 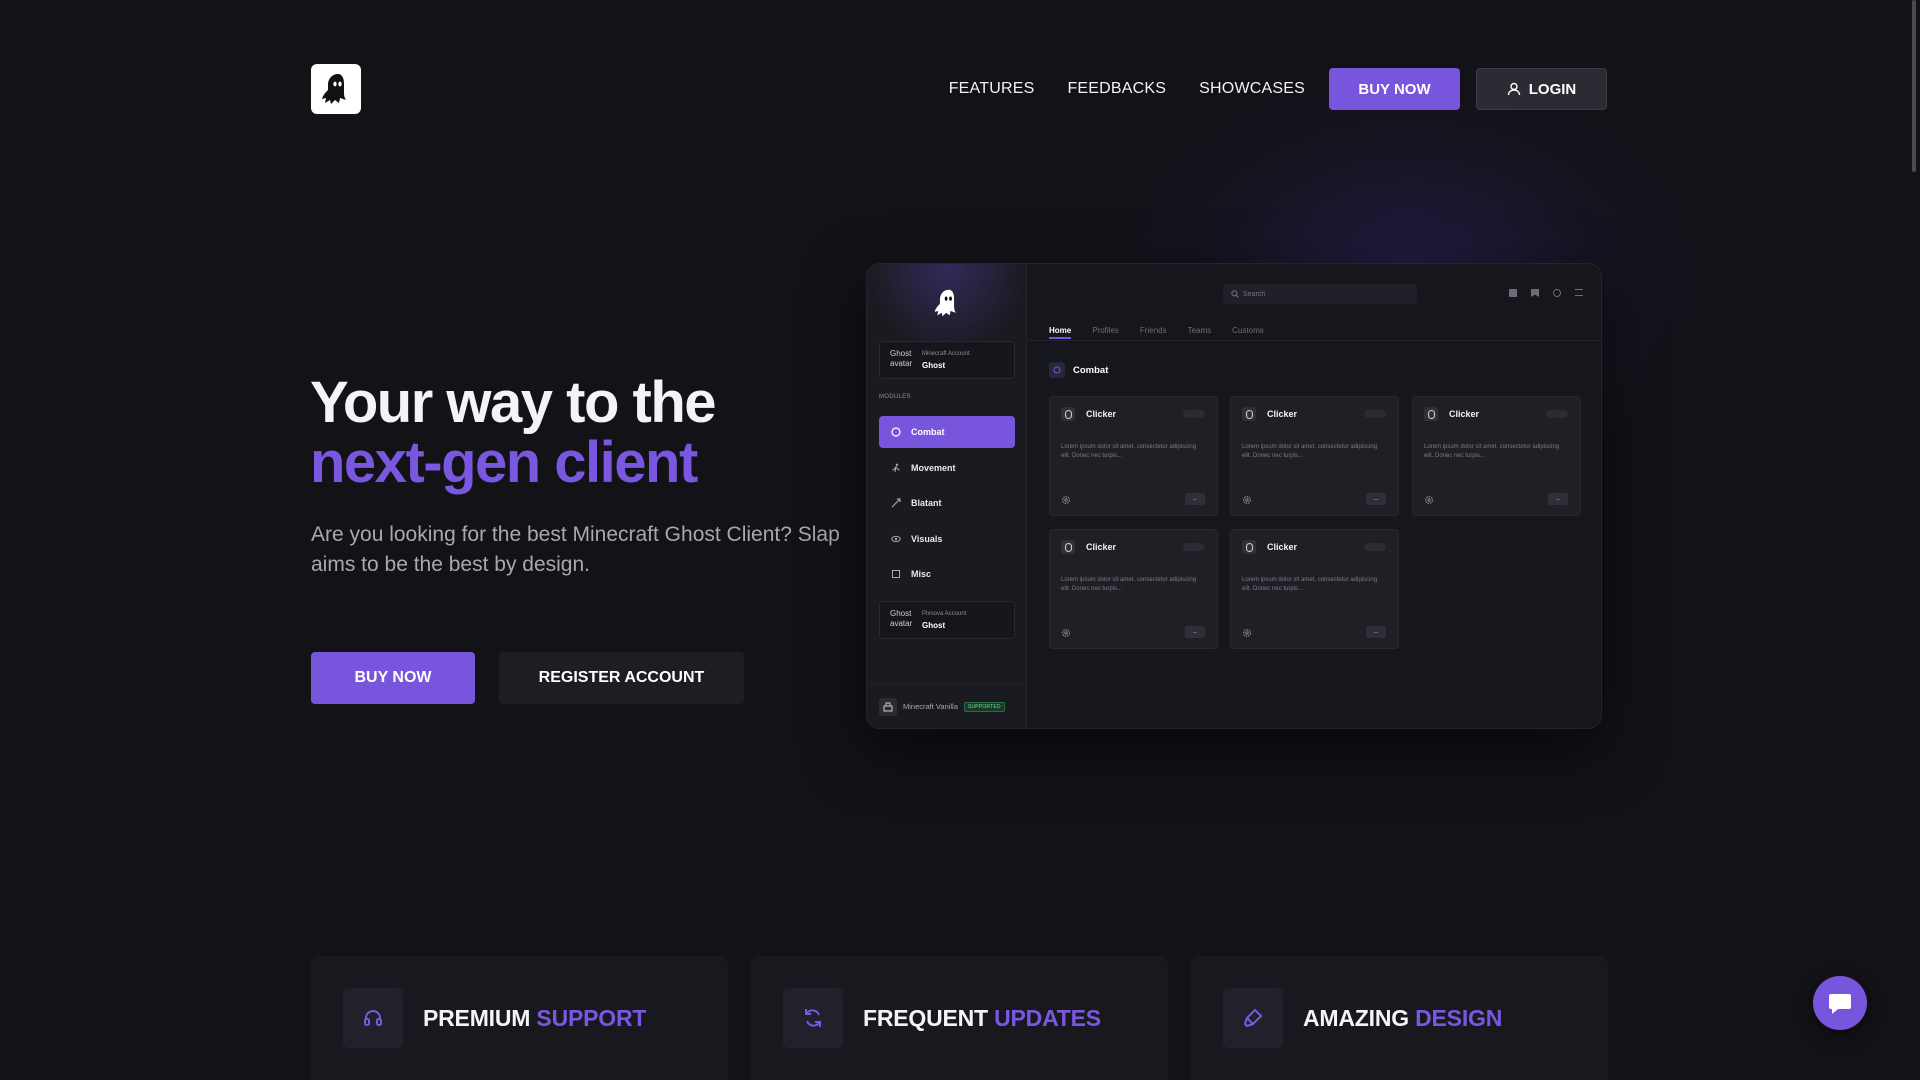 What do you see at coordinates (1557, 293) in the screenshot?
I see `circle-icon` at bounding box center [1557, 293].